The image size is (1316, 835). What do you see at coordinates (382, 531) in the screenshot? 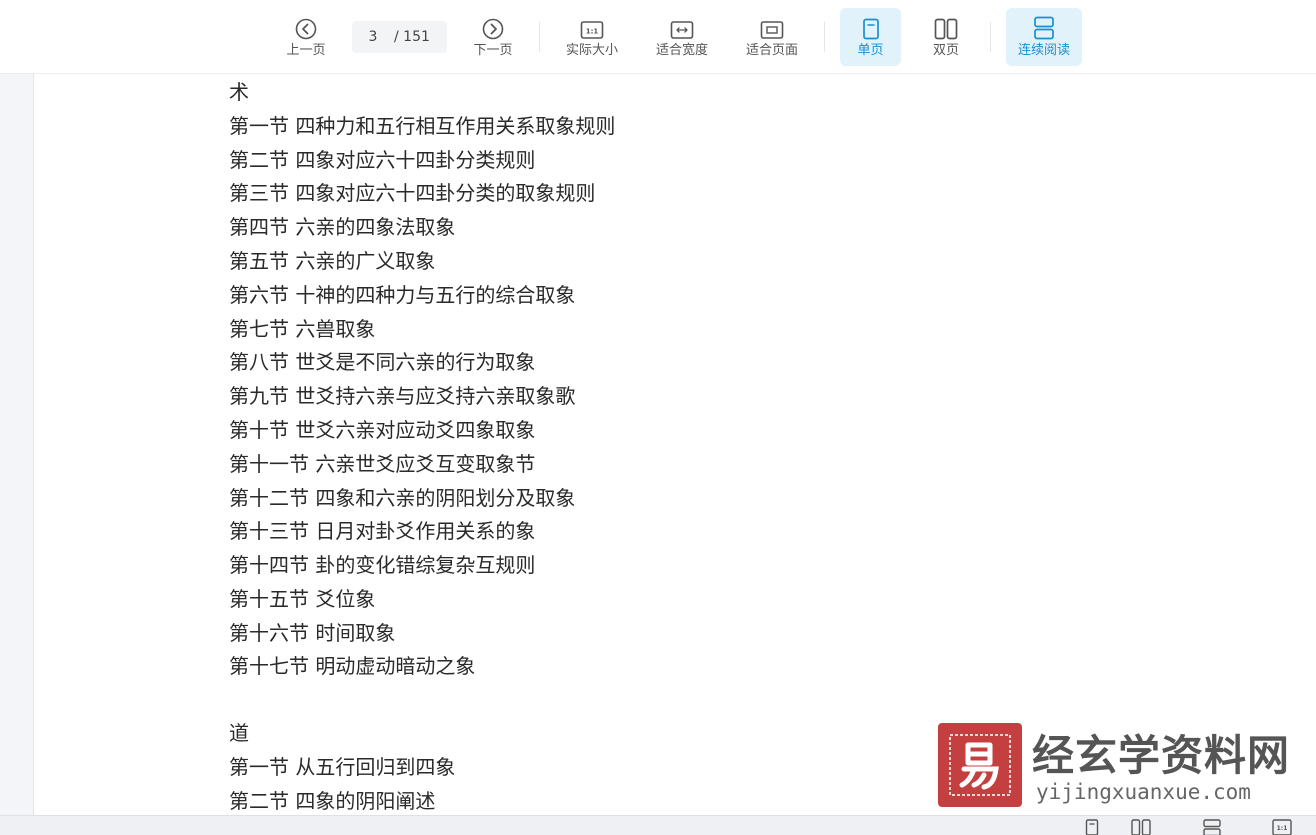
I see `doc-line: 第十三节 日月对卦爻作用关系的象` at bounding box center [382, 531].